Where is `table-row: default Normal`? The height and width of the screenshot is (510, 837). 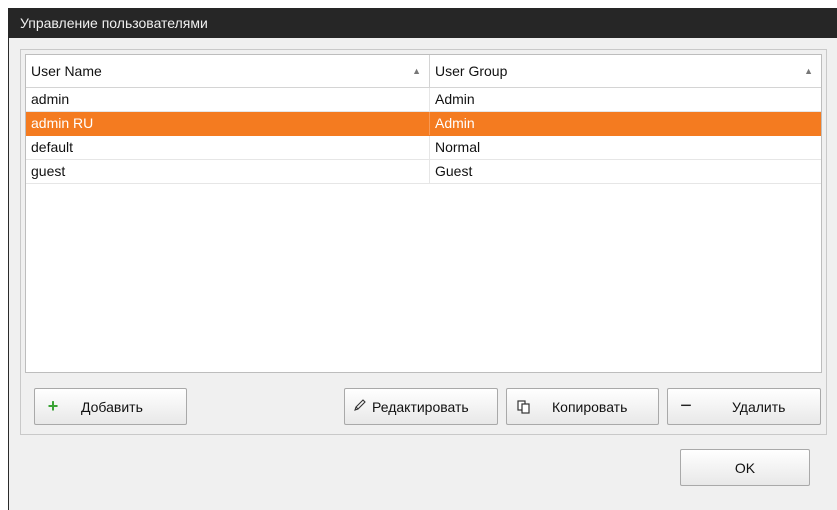
table-row: default Normal is located at coordinates (423, 148).